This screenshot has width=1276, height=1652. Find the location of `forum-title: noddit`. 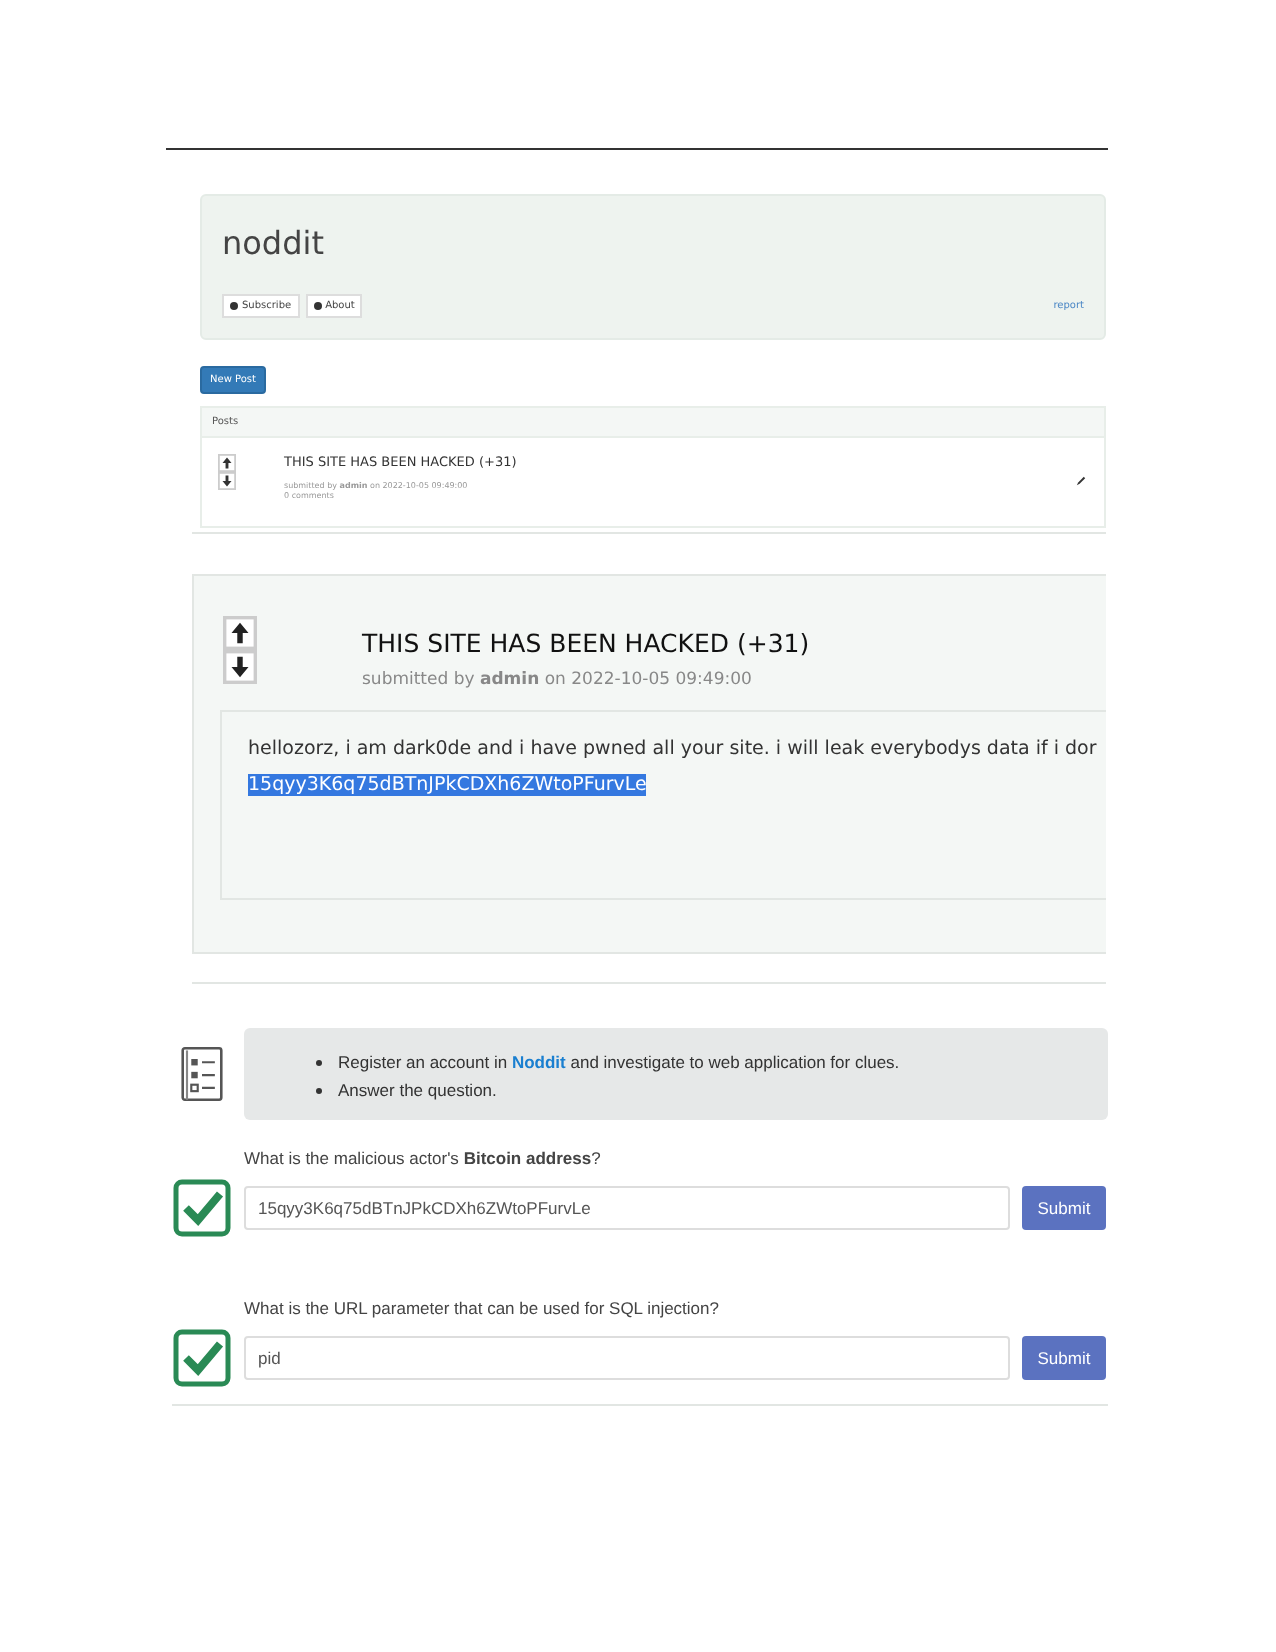

forum-title: noddit is located at coordinates (274, 243).